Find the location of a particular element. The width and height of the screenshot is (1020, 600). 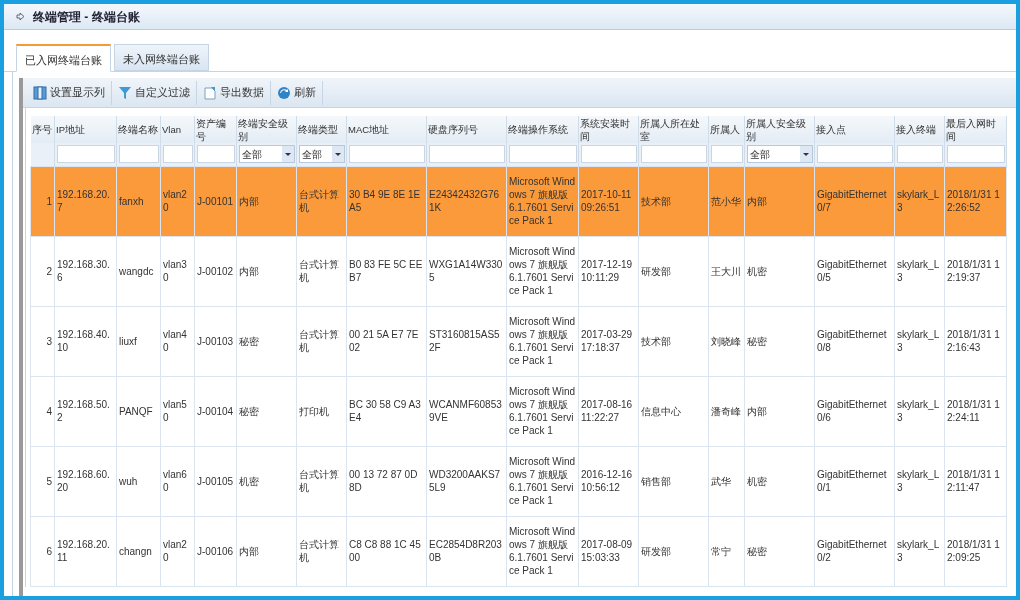

table-cell: ST3160815AS52F is located at coordinates (466, 341).